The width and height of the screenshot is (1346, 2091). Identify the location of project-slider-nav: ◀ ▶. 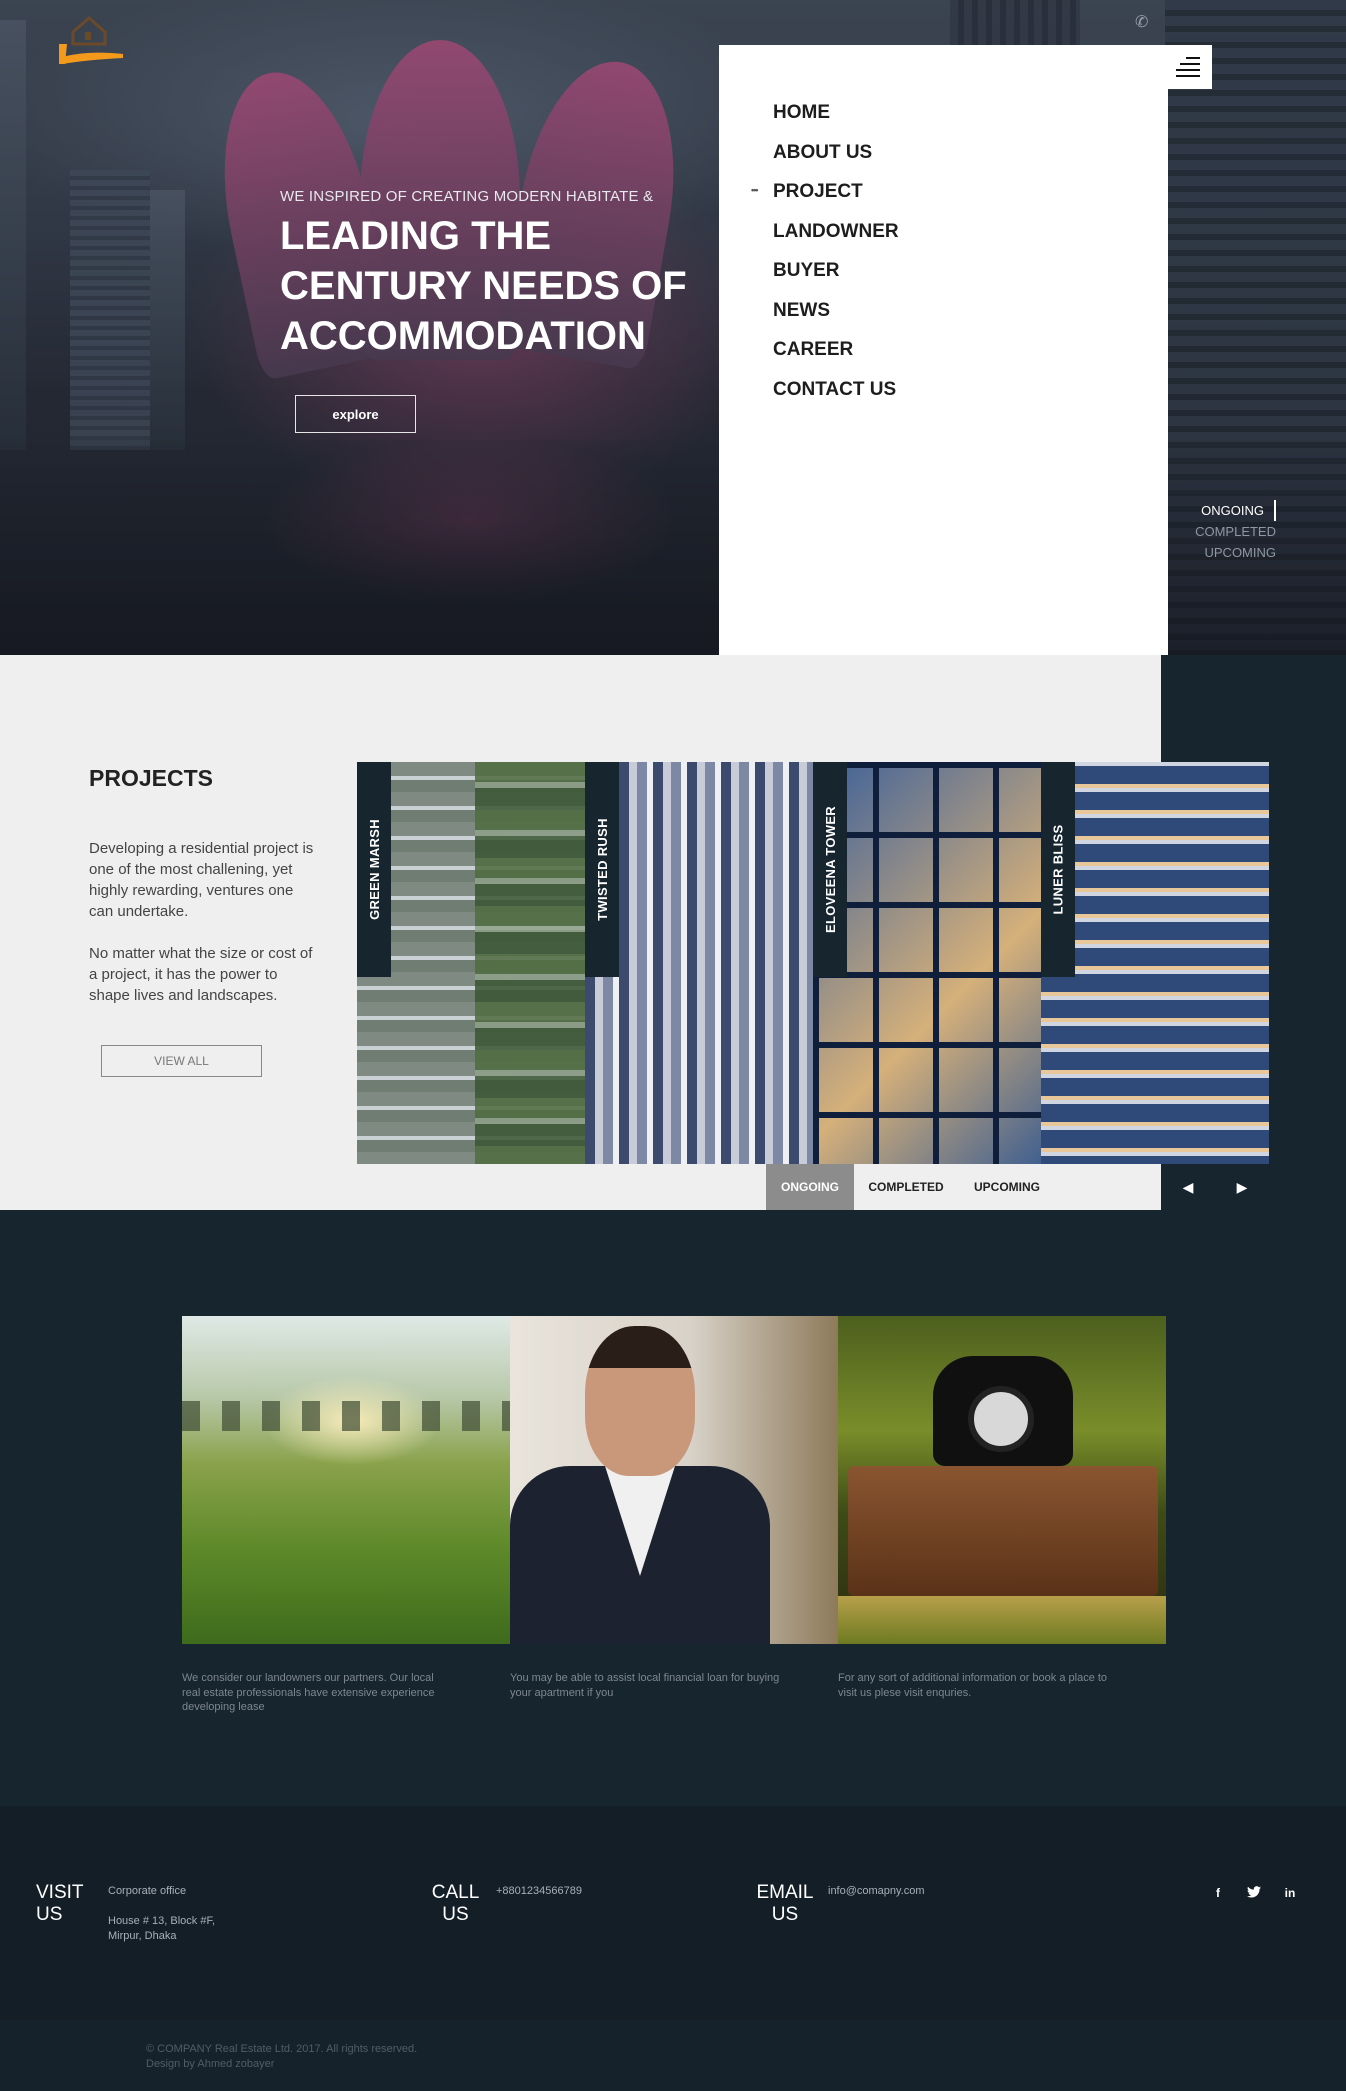
(1215, 1187).